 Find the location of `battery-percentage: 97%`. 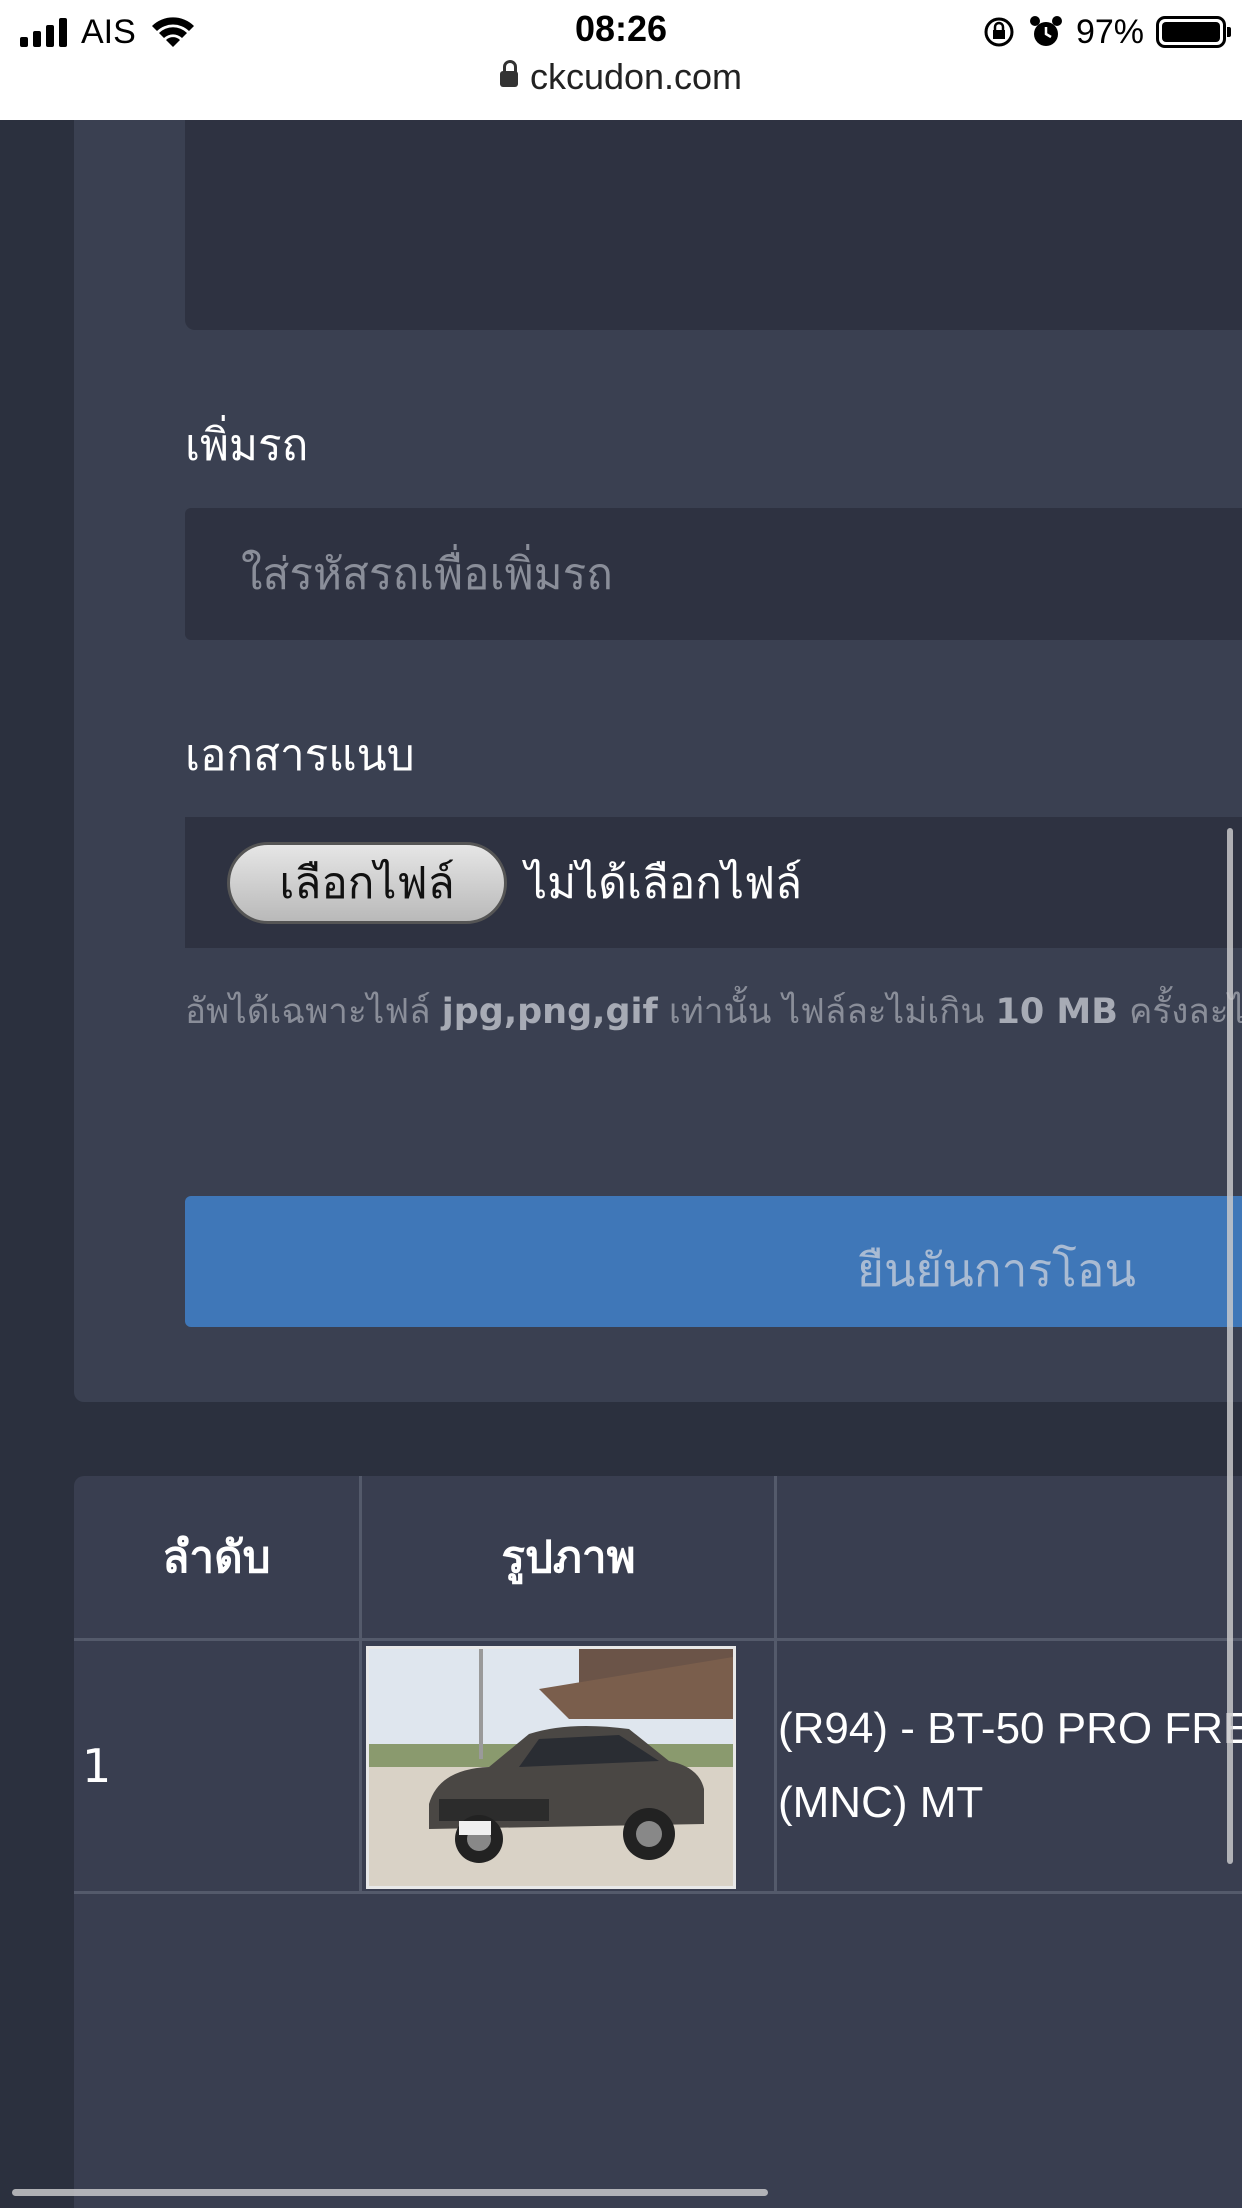

battery-percentage: 97% is located at coordinates (1109, 31).